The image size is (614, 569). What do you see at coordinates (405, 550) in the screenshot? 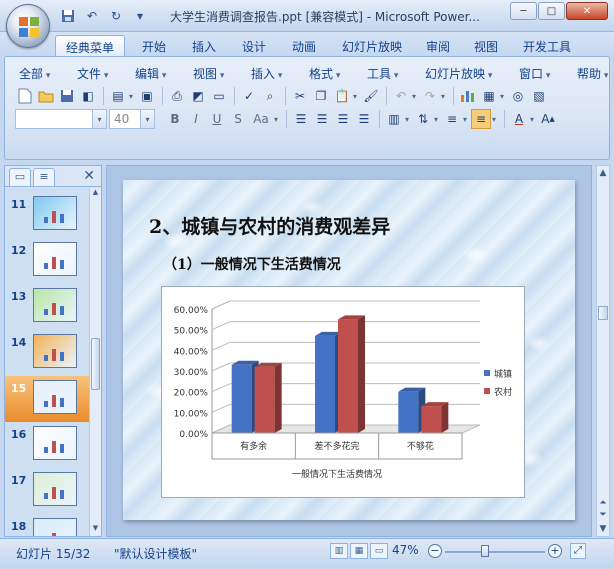
I see `zoom-level: 47%` at bounding box center [405, 550].